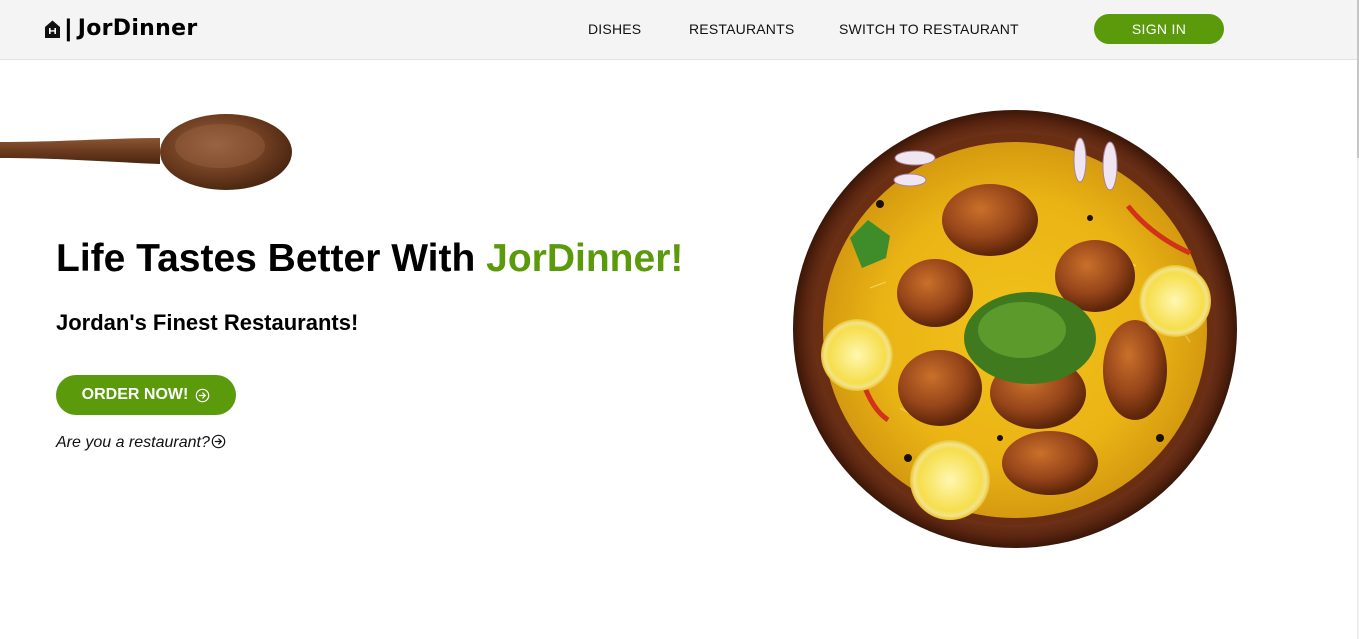 This screenshot has height=639, width=1359. What do you see at coordinates (137, 28) in the screenshot?
I see `brand-name: JorDinner` at bounding box center [137, 28].